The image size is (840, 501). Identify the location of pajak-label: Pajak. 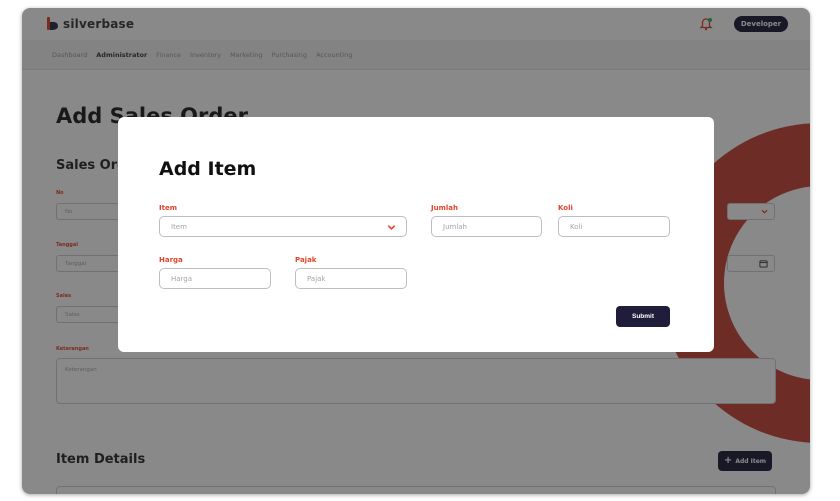
(306, 260).